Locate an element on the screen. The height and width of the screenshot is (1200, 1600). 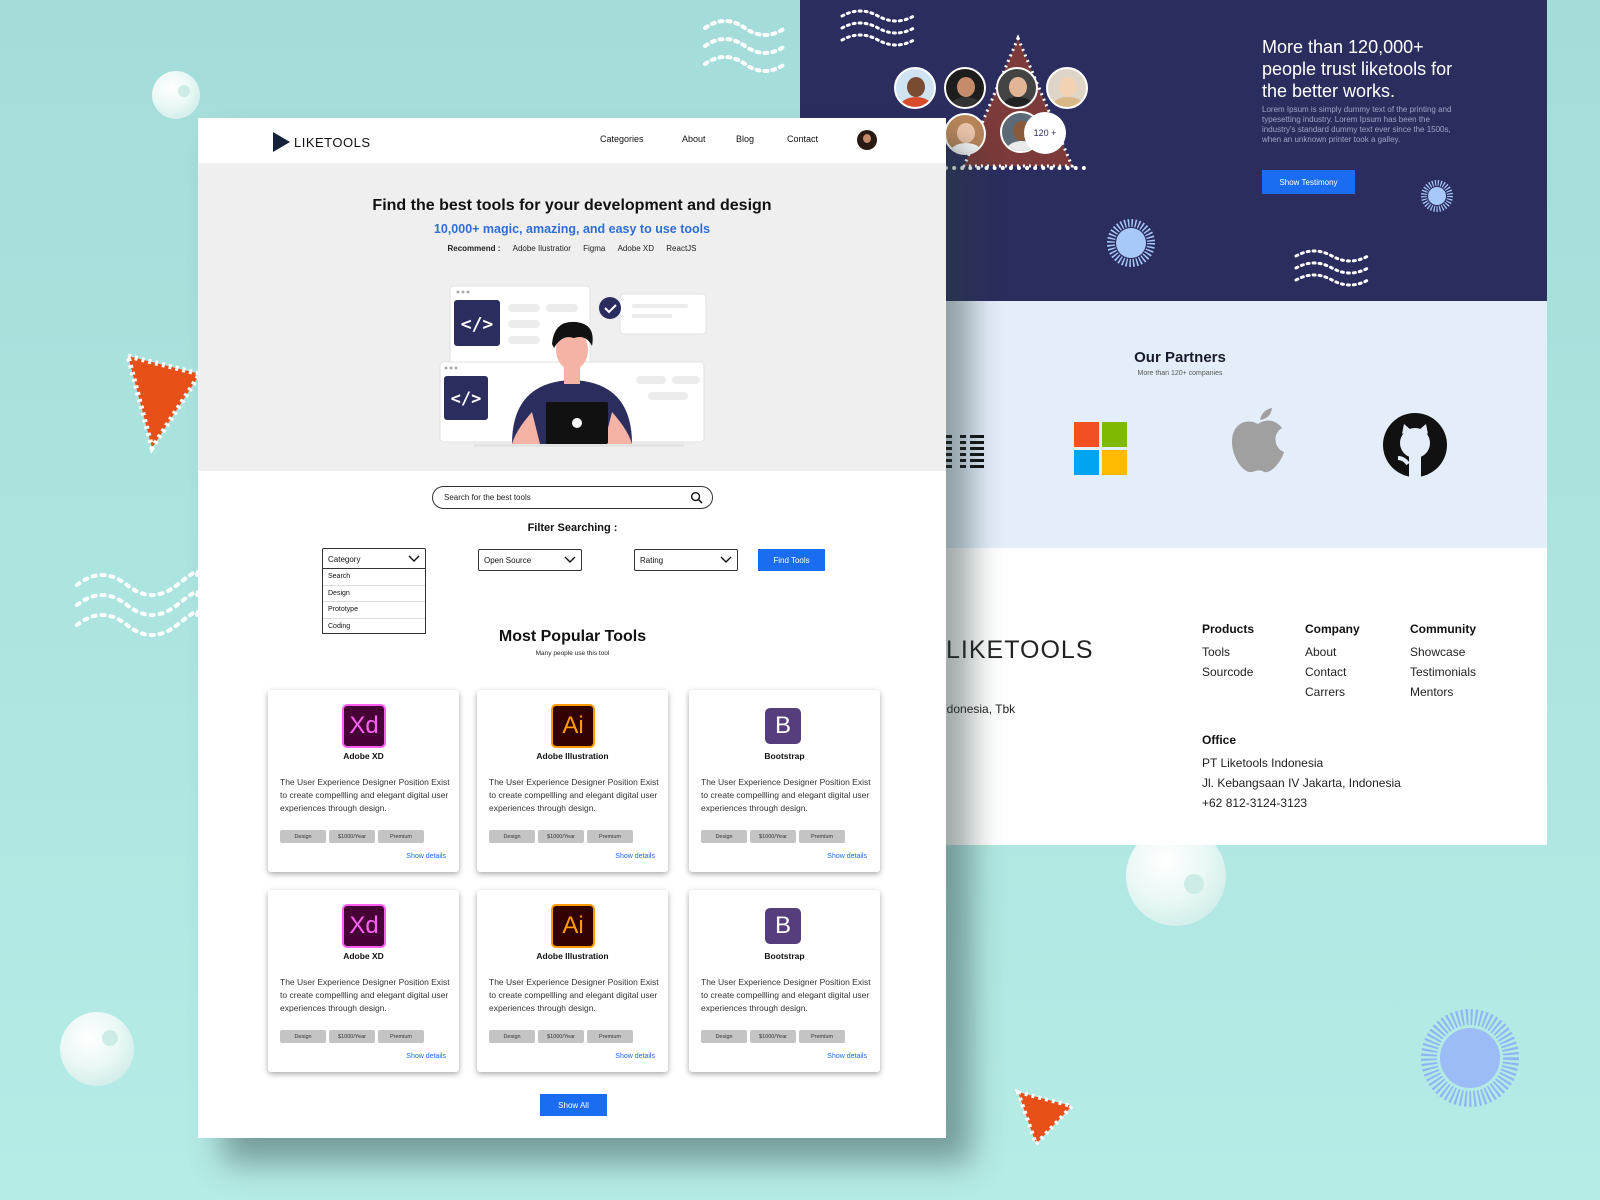
recommend-link: Figma is located at coordinates (594, 248).